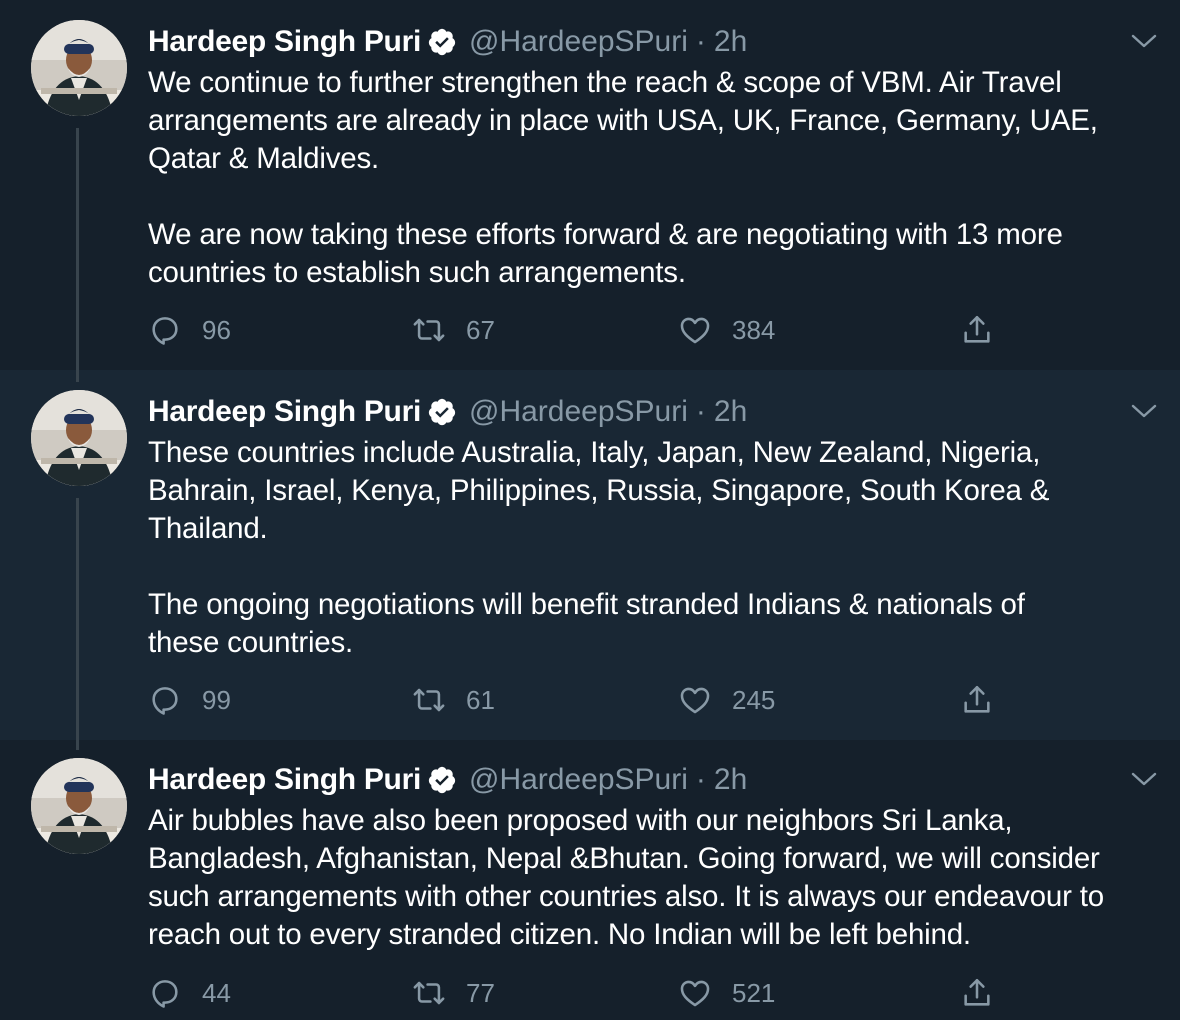 This screenshot has height=1020, width=1180. I want to click on like-button: 384, so click(726, 330).